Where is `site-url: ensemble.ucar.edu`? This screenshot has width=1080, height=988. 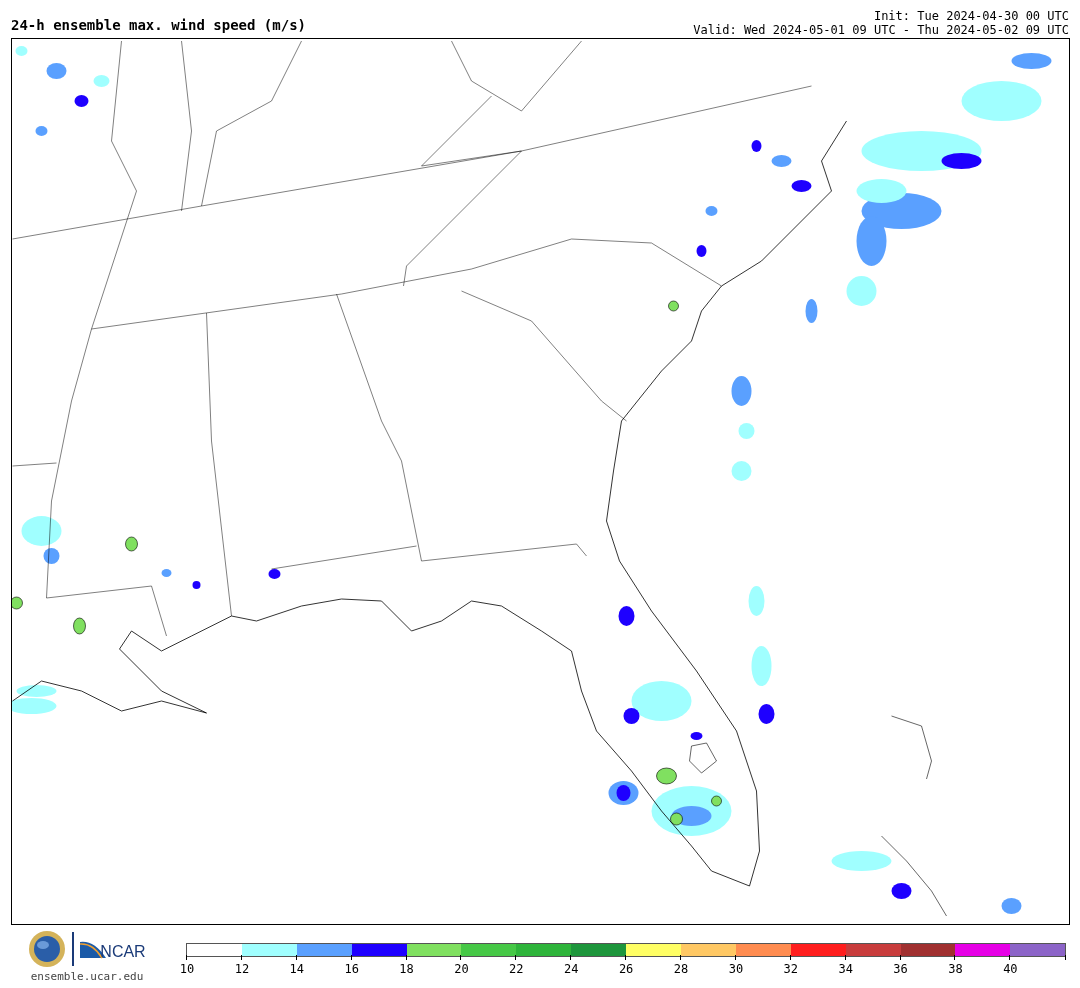
site-url: ensemble.ucar.edu is located at coordinates (87, 976).